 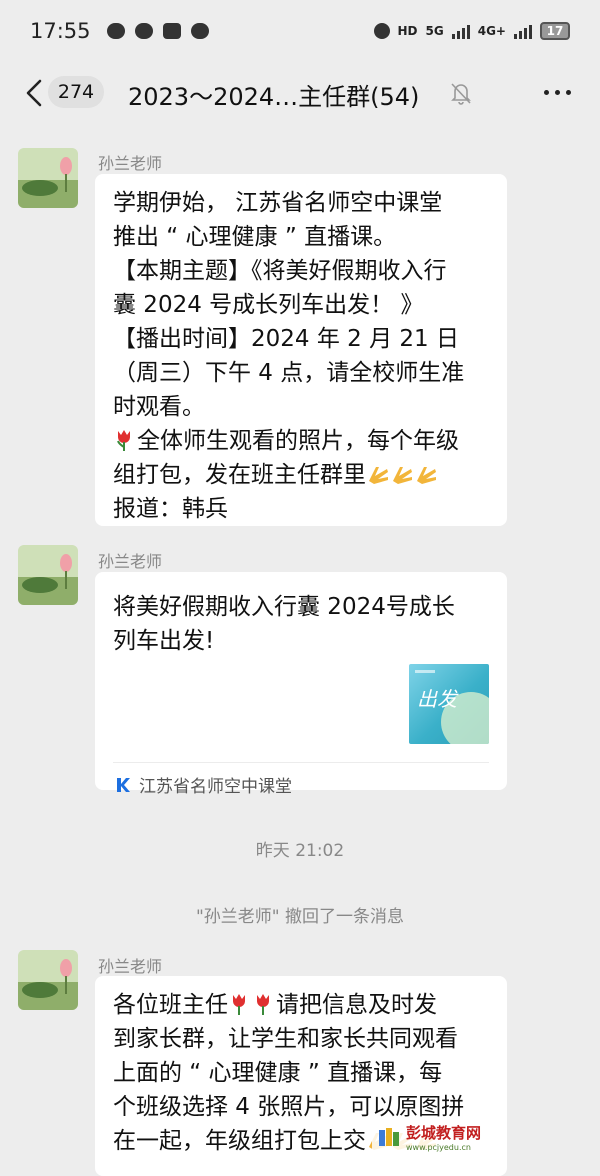 I want to click on watermark-url: www.pcjyedu.cn, so click(x=438, y=1147).